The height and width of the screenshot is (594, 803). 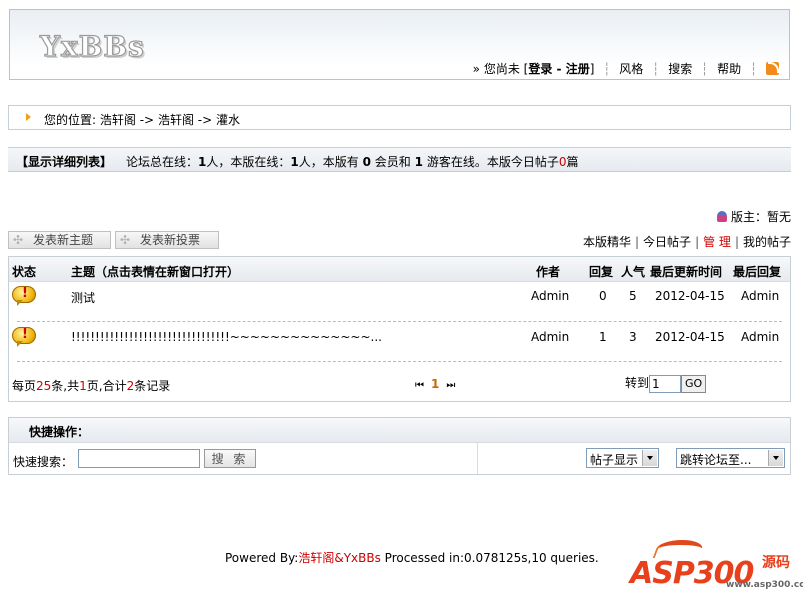 What do you see at coordinates (70, 120) in the screenshot?
I see `breadcrumb-label: 您的位置:` at bounding box center [70, 120].